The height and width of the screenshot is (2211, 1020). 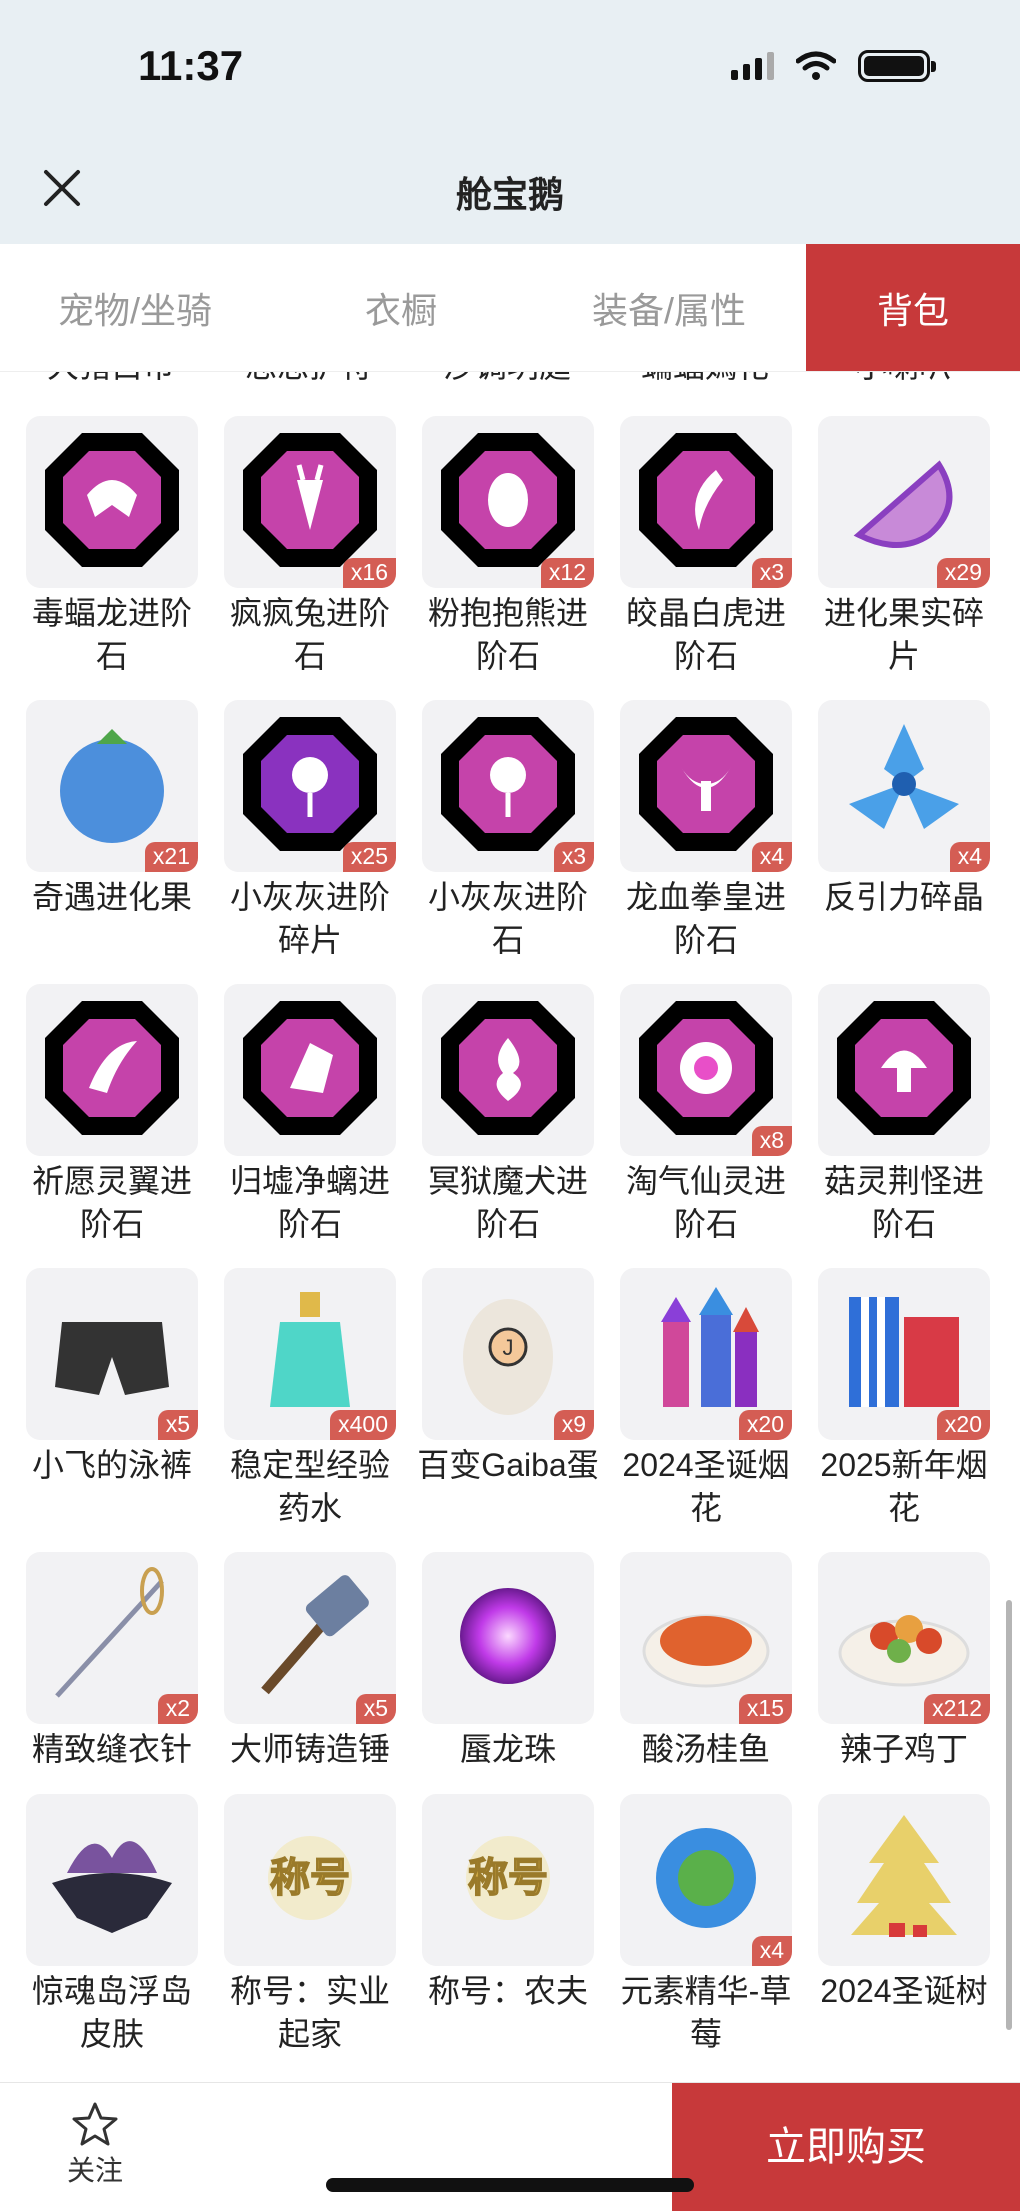 What do you see at coordinates (135, 307) in the screenshot?
I see `tab-pets-mounts: 宠物/坐骑` at bounding box center [135, 307].